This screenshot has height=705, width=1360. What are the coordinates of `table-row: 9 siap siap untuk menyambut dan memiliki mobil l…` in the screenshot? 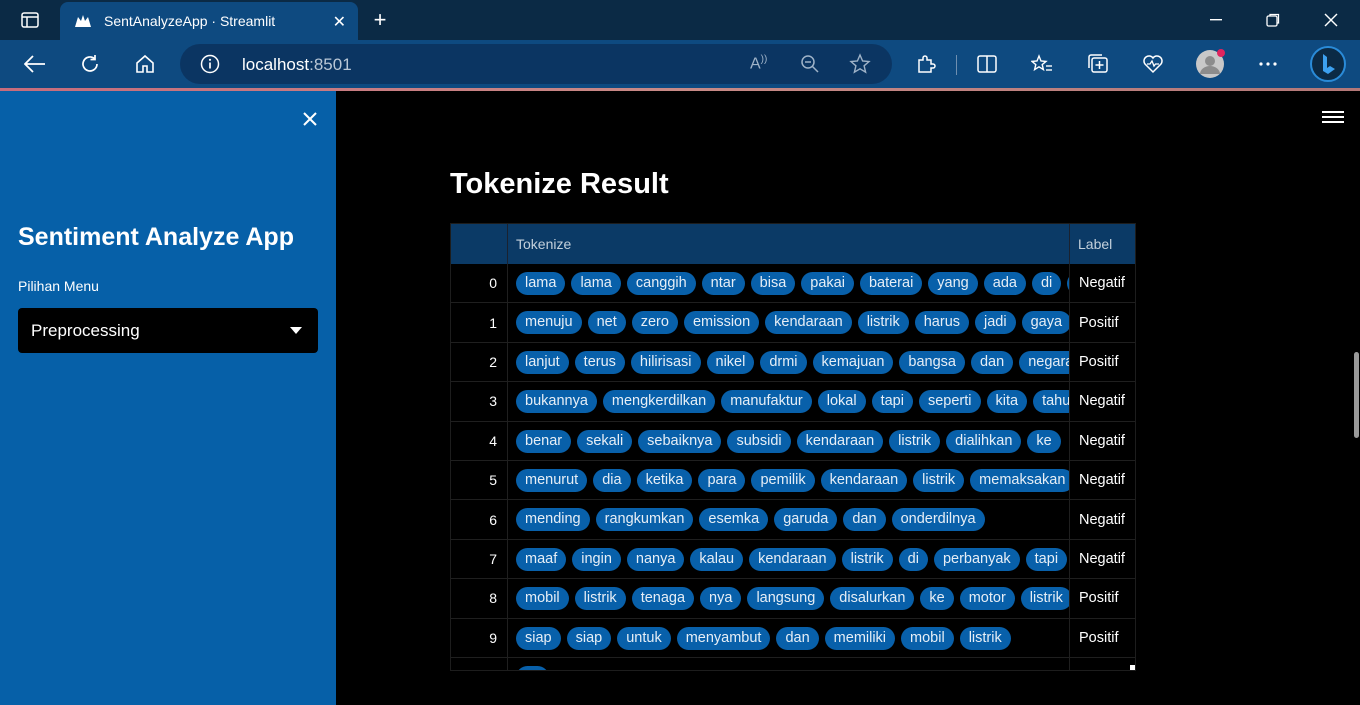 It's located at (793, 638).